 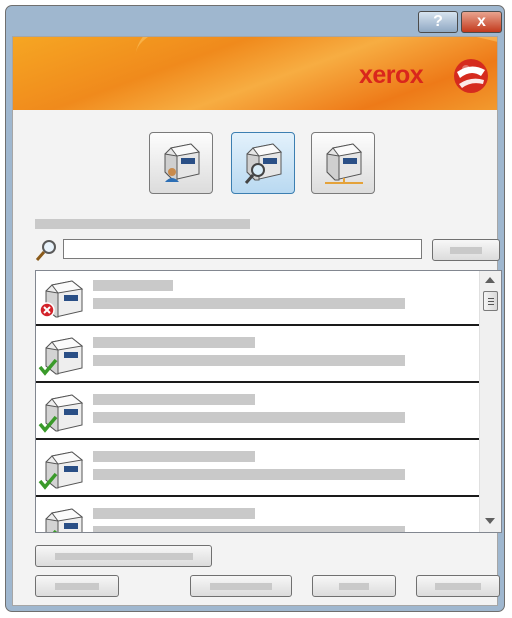 I want to click on left-footer-button, so click(x=77, y=586).